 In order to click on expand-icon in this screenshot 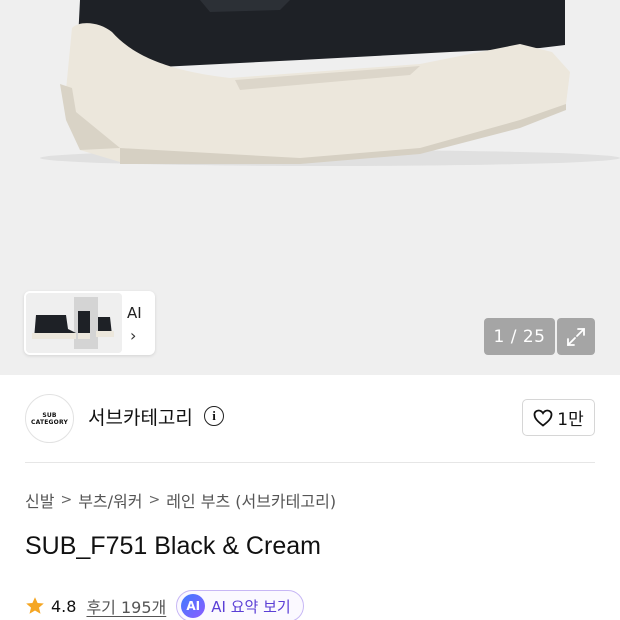, I will do `click(576, 336)`.